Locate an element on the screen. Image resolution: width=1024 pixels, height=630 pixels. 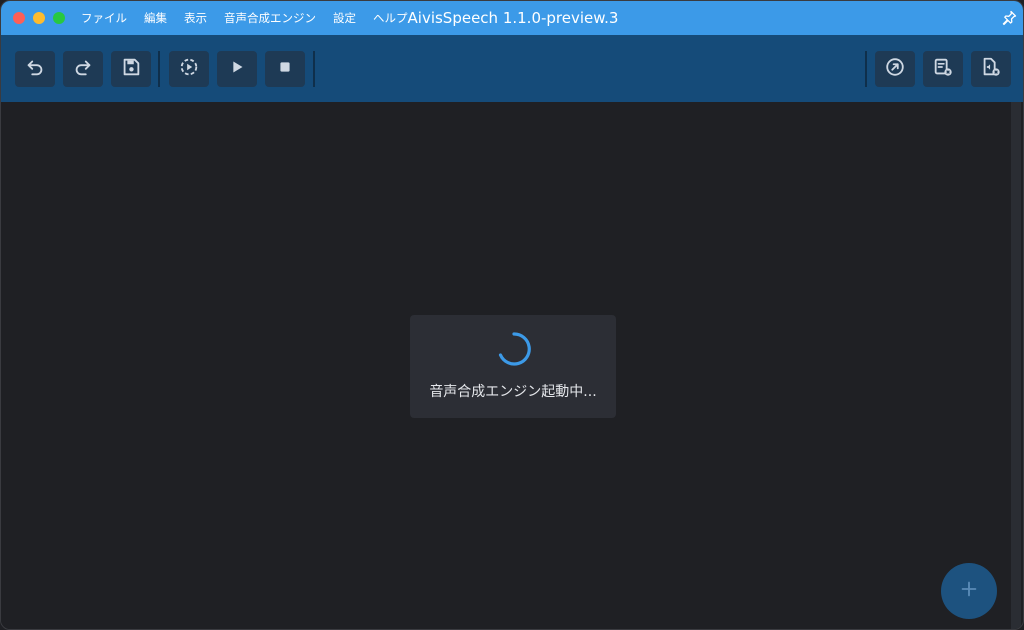
undo-icon is located at coordinates (35, 69).